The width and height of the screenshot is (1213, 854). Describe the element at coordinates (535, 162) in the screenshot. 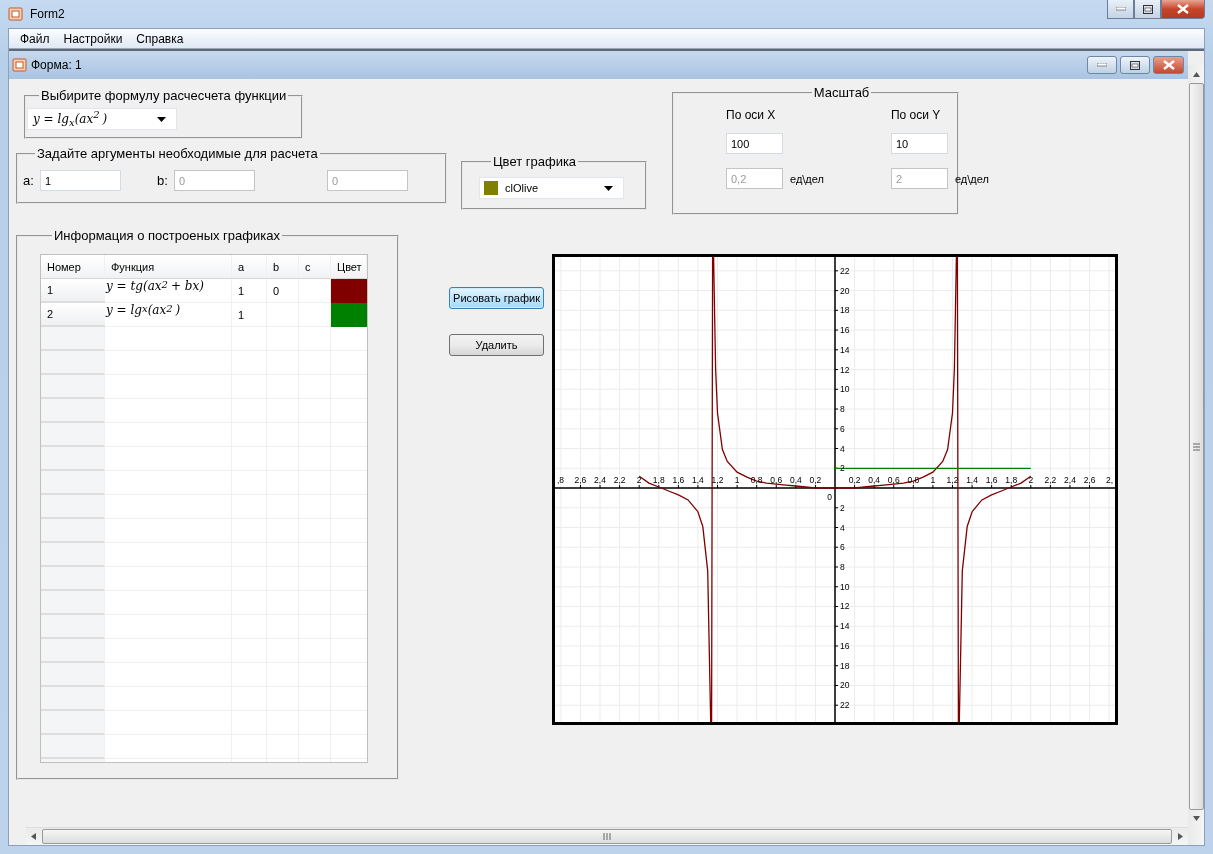

I see `group-title: Цвет графика` at that location.